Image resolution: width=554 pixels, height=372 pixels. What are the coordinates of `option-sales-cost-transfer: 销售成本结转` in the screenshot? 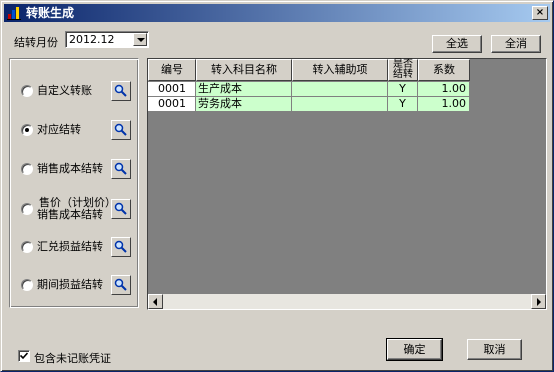 It's located at (75, 169).